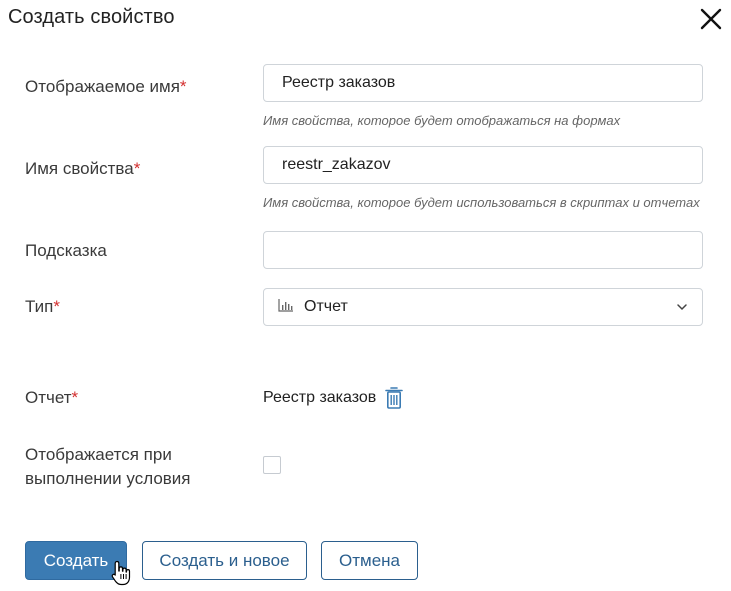 This screenshot has height=591, width=731. What do you see at coordinates (326, 306) in the screenshot?
I see `type-selected-value: Отчет` at bounding box center [326, 306].